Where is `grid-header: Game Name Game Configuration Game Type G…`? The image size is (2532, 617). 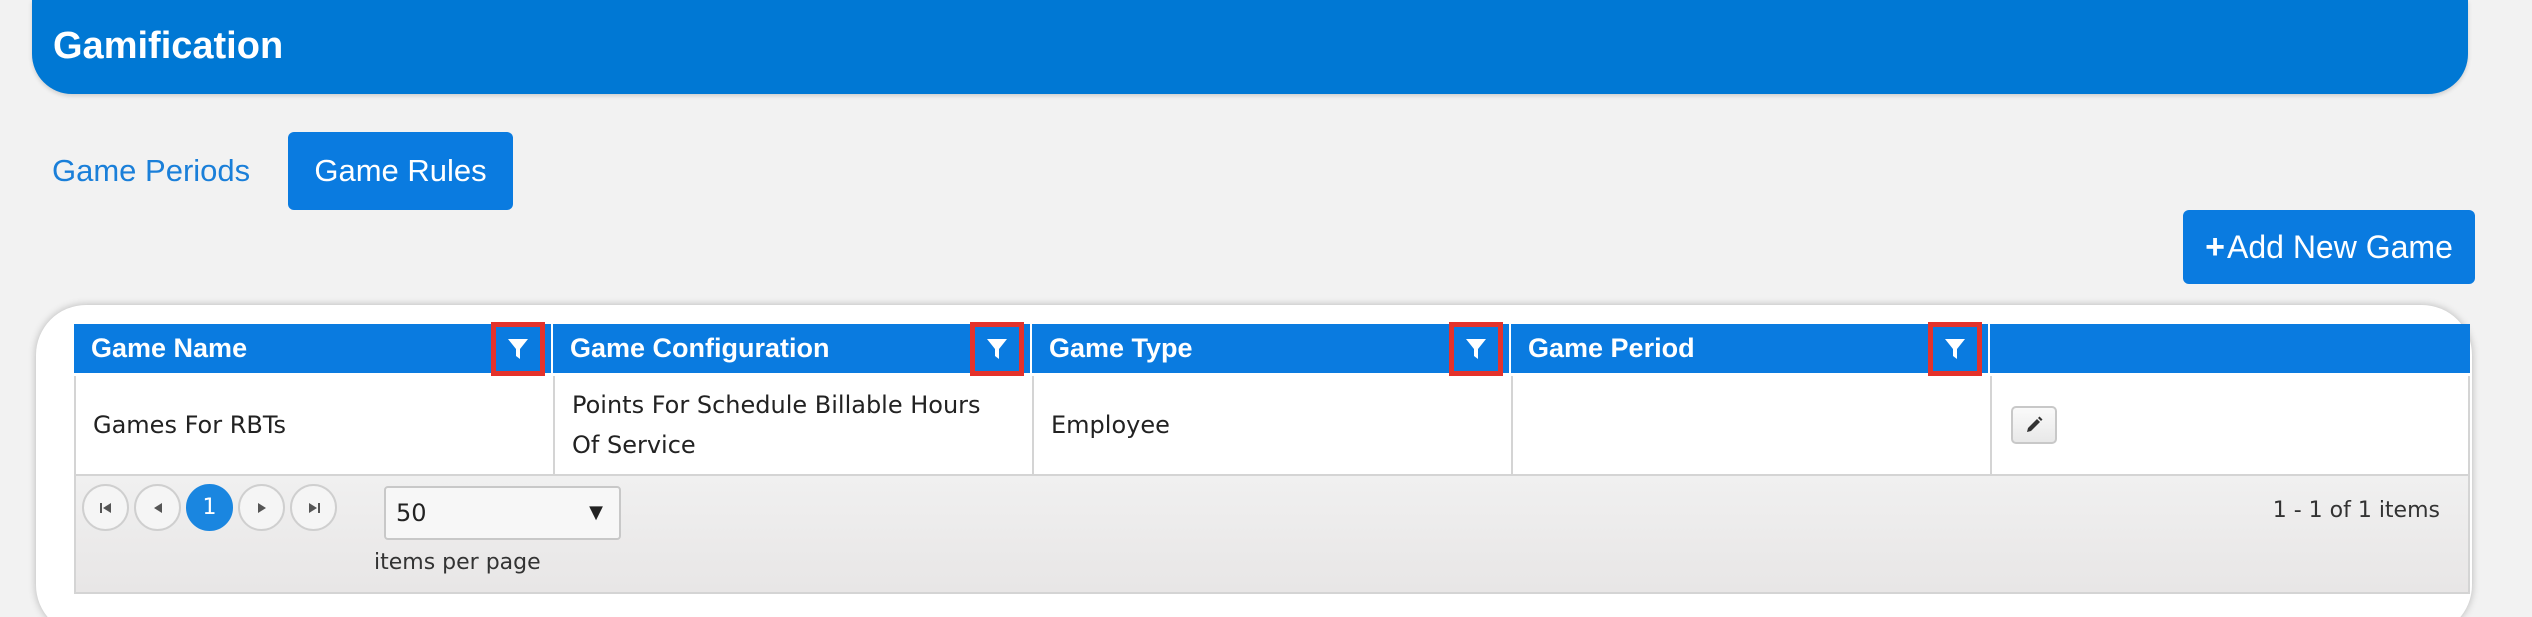 grid-header: Game Name Game Configuration Game Type G… is located at coordinates (1272, 349).